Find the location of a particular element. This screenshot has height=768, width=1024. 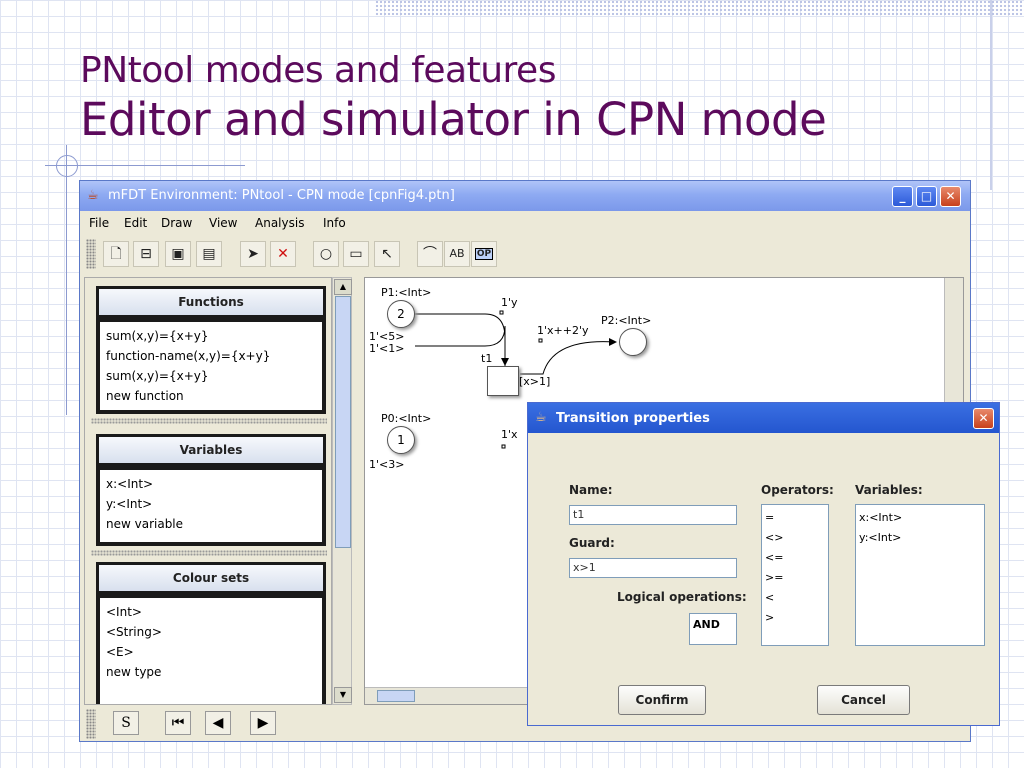

place-tool-icon: ○ is located at coordinates (326, 254).